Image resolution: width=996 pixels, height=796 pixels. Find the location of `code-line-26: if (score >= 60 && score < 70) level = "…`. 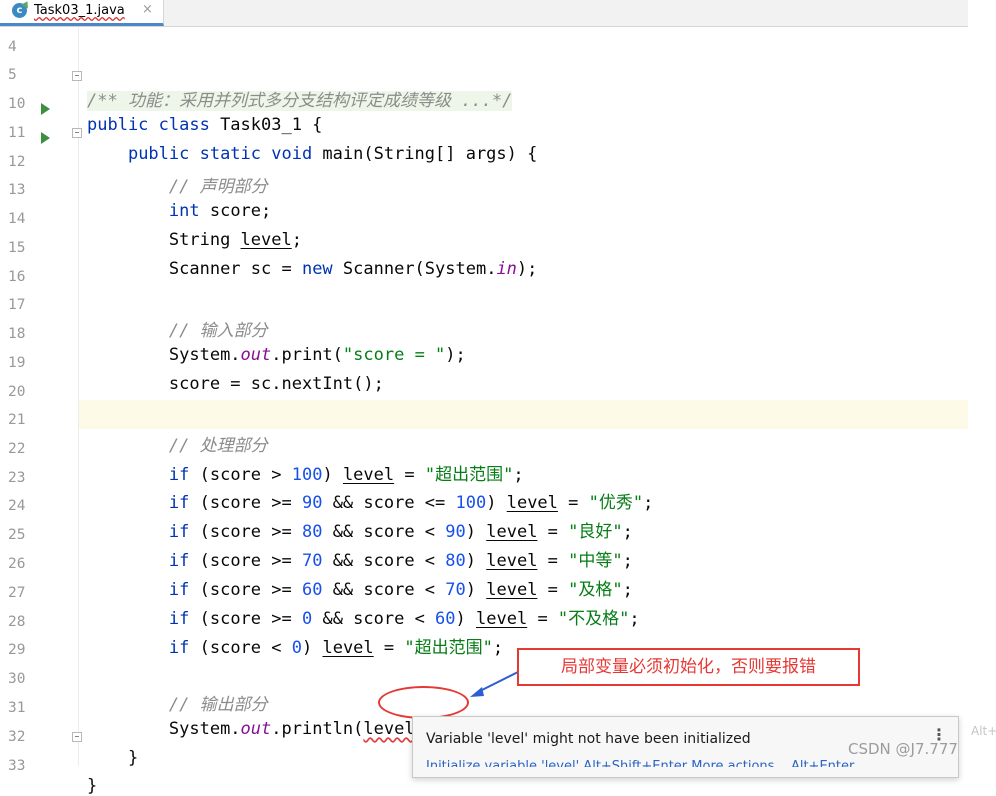

code-line-26: if (score >= 60 && score < 70) level = "… is located at coordinates (360, 587).